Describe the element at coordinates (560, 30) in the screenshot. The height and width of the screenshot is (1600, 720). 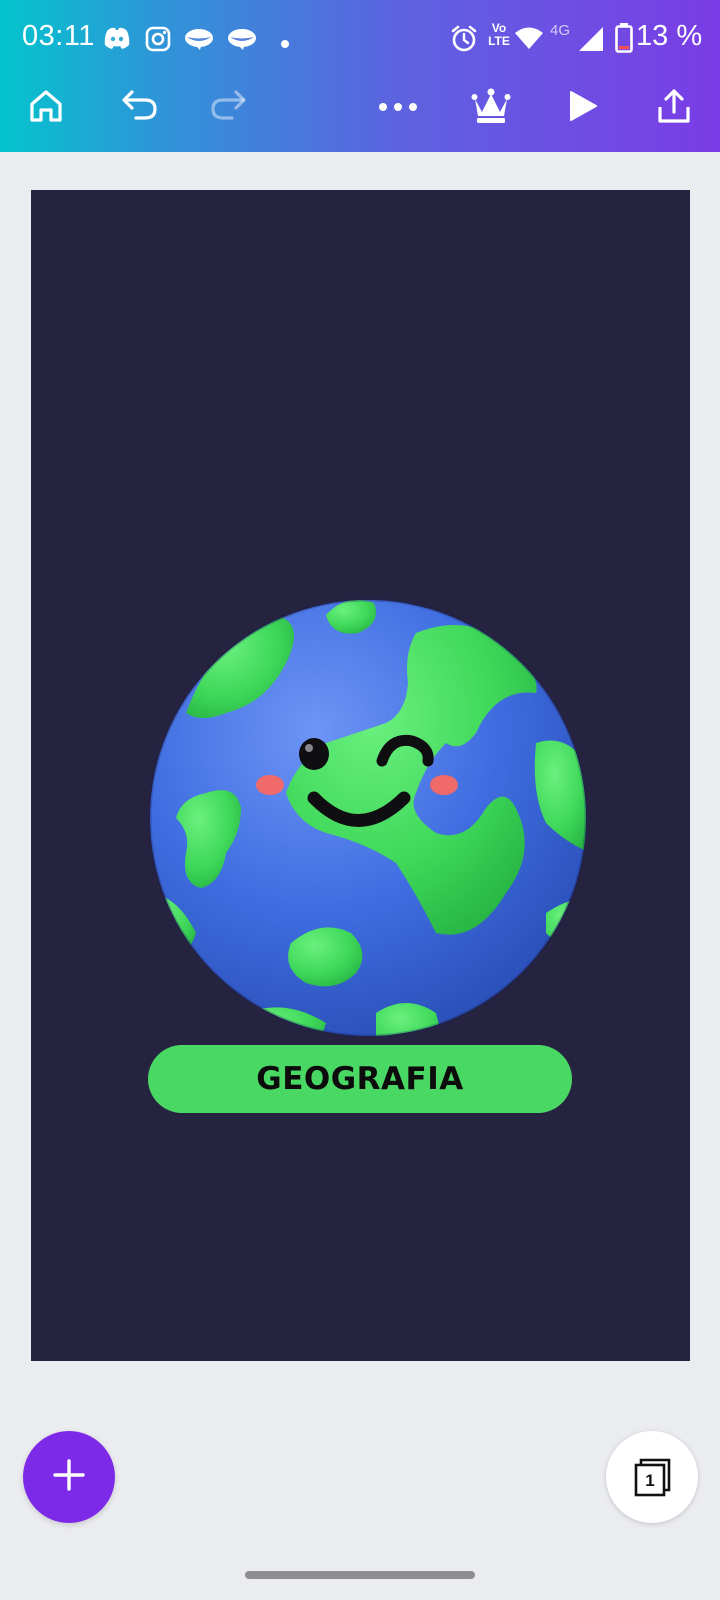
I see `network-type: 4G` at that location.